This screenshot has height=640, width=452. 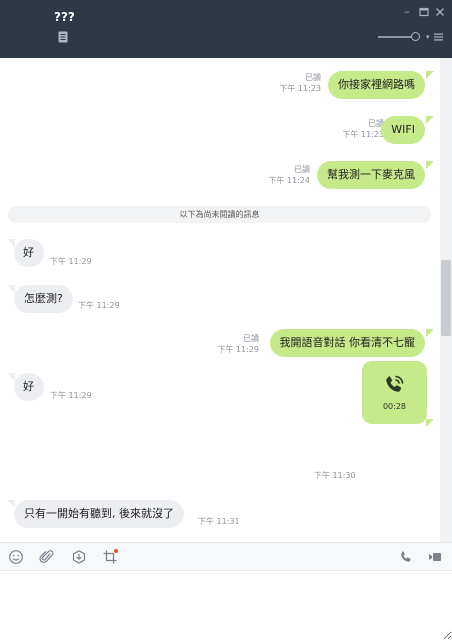 I want to click on message-time: 下午 11:30, so click(x=335, y=475).